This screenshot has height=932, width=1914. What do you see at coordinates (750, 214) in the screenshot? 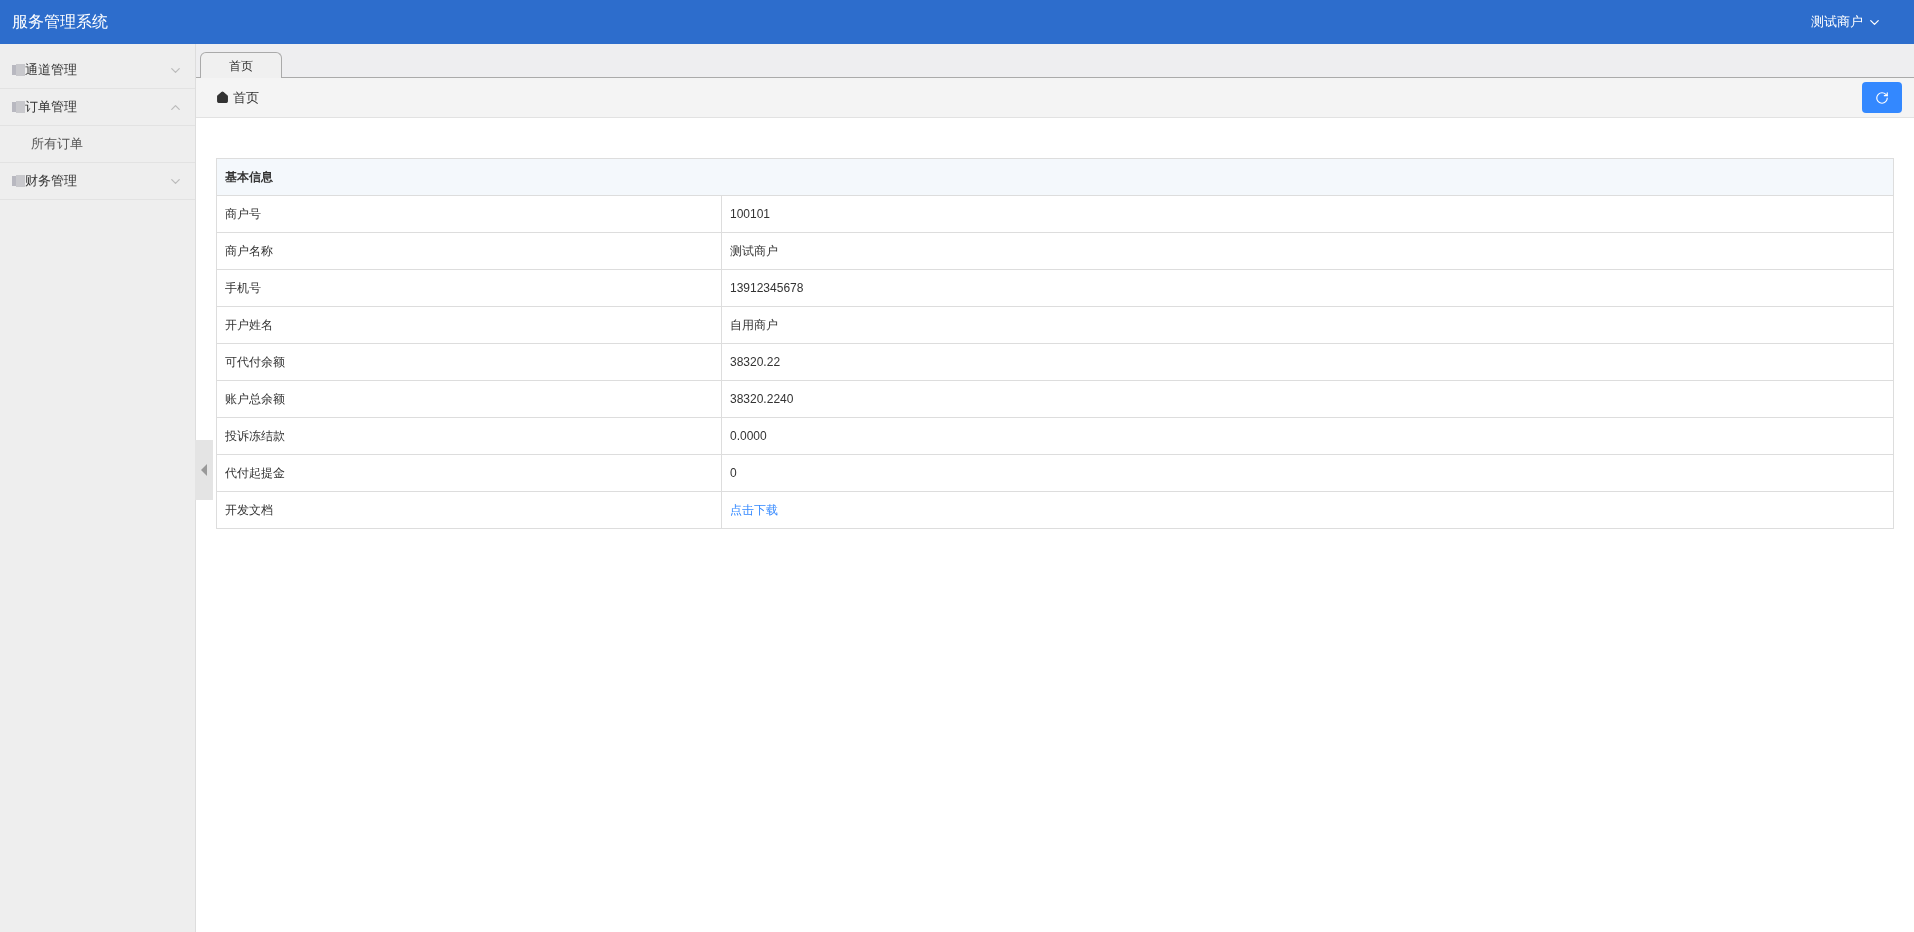
I see `table-cell-value: 100101` at bounding box center [750, 214].